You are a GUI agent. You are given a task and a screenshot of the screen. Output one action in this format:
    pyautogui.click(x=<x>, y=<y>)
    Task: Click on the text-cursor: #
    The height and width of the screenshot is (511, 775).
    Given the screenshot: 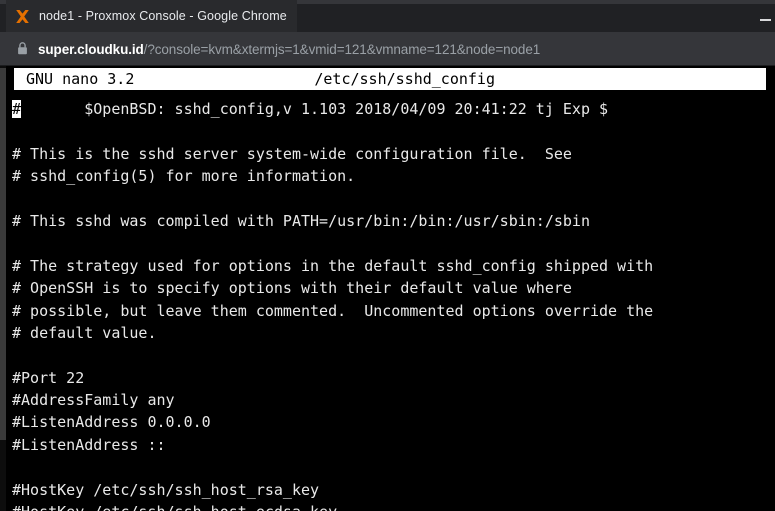 What is the action you would take?
    pyautogui.click(x=17, y=109)
    